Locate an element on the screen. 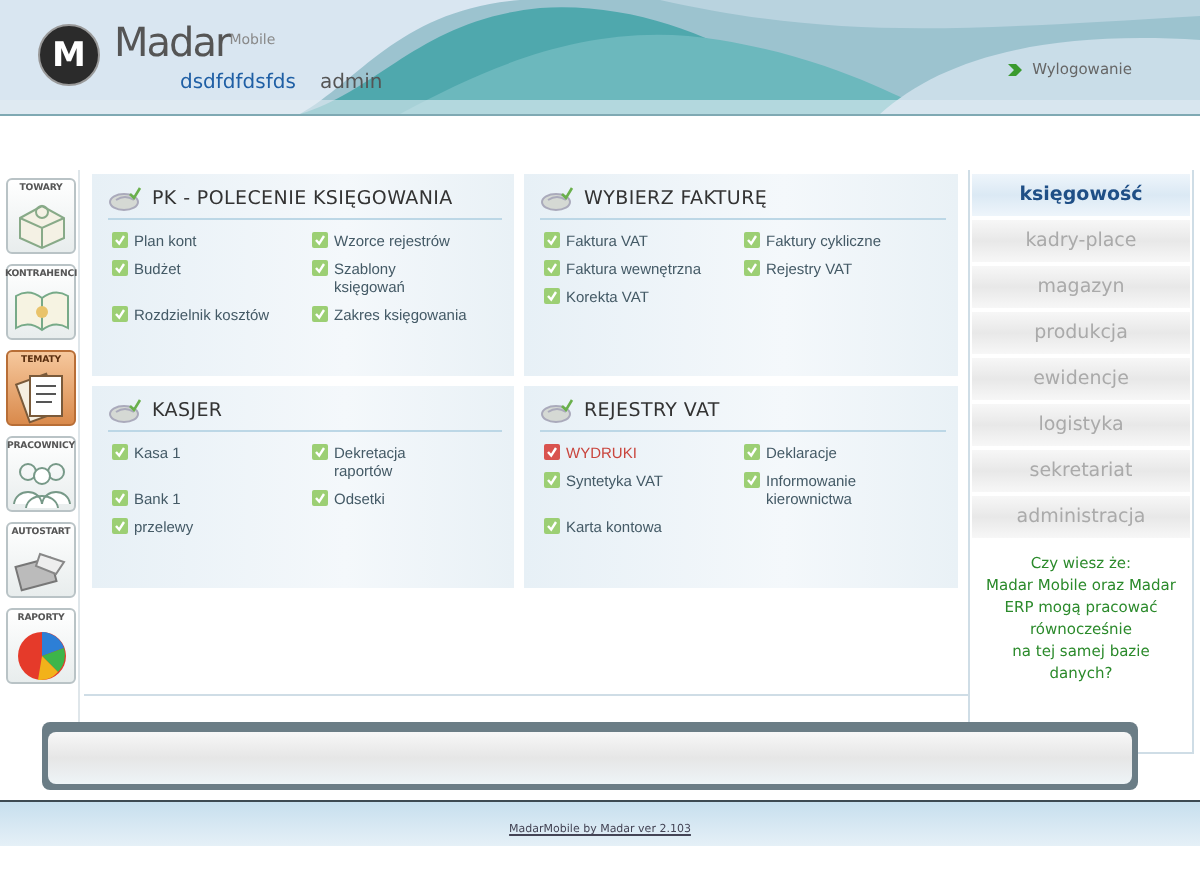  panel-title: WYBIERZ FAKTURĘ is located at coordinates (676, 199).